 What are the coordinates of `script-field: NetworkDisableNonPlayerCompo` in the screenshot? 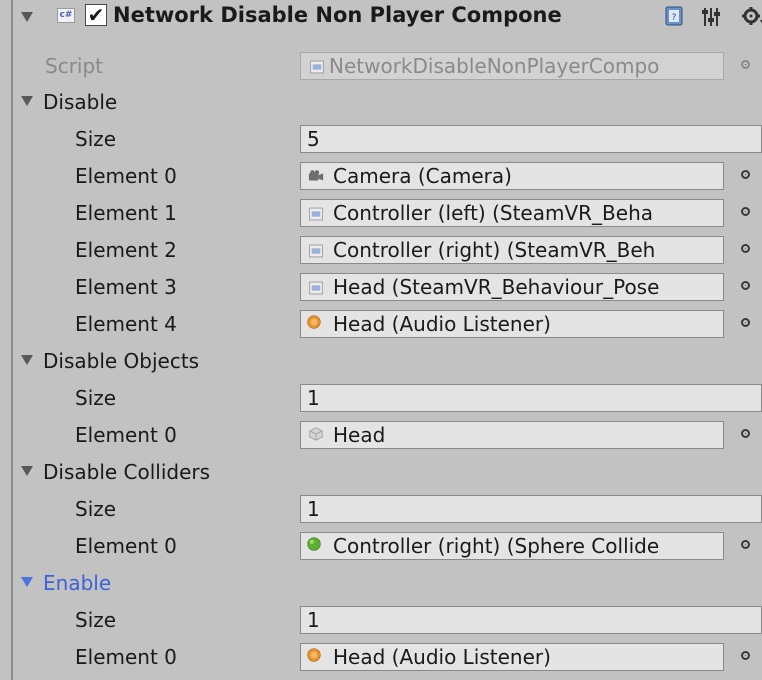 It's located at (512, 66).